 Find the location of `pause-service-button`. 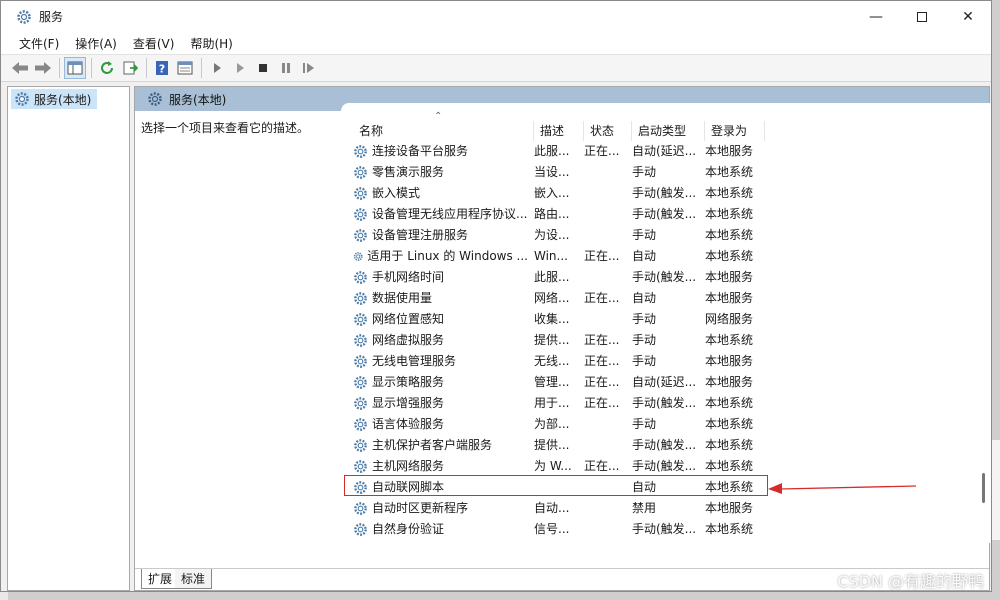

pause-service-button is located at coordinates (286, 68).